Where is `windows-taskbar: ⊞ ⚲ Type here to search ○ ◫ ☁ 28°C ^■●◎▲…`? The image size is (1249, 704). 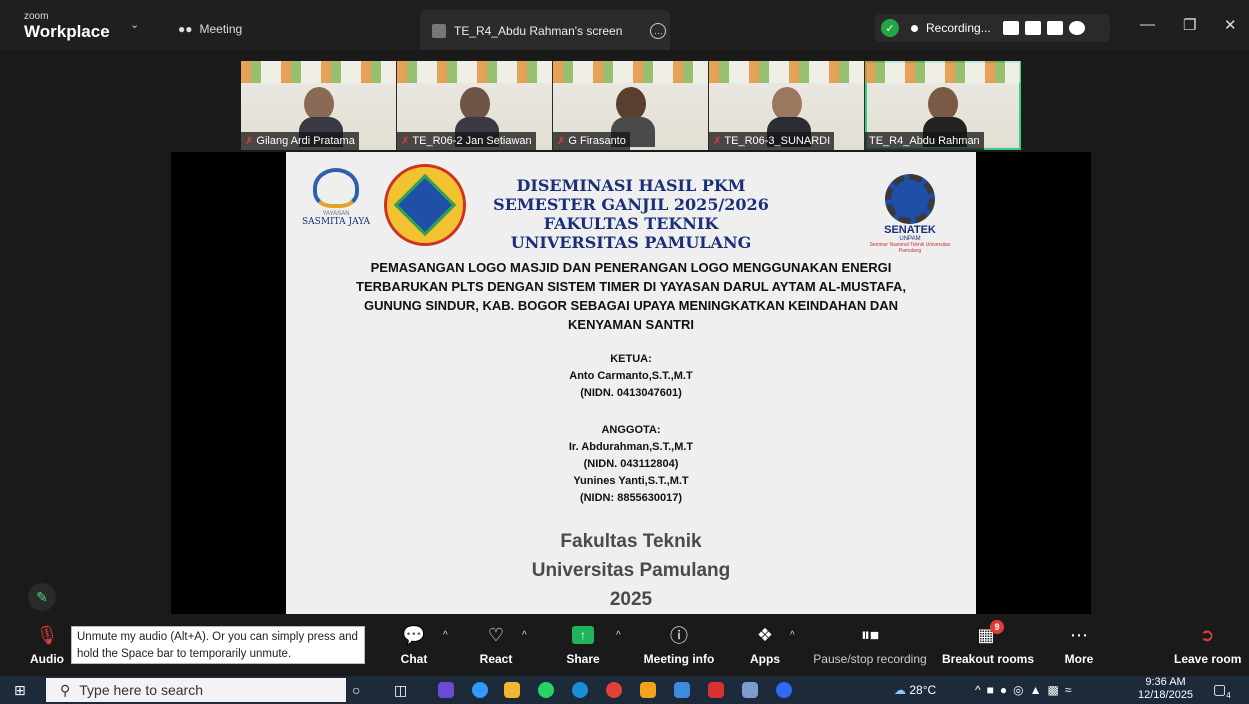
windows-taskbar: ⊞ ⚲ Type here to search ○ ◫ ☁ 28°C ^■●◎▲… is located at coordinates (624, 690).